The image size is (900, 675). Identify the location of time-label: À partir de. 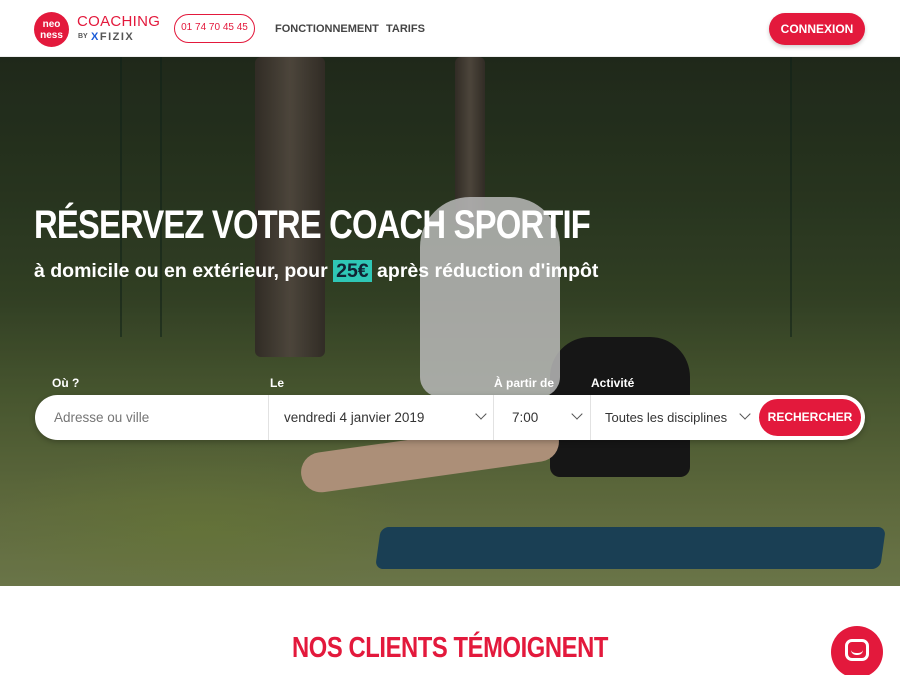
(524, 383).